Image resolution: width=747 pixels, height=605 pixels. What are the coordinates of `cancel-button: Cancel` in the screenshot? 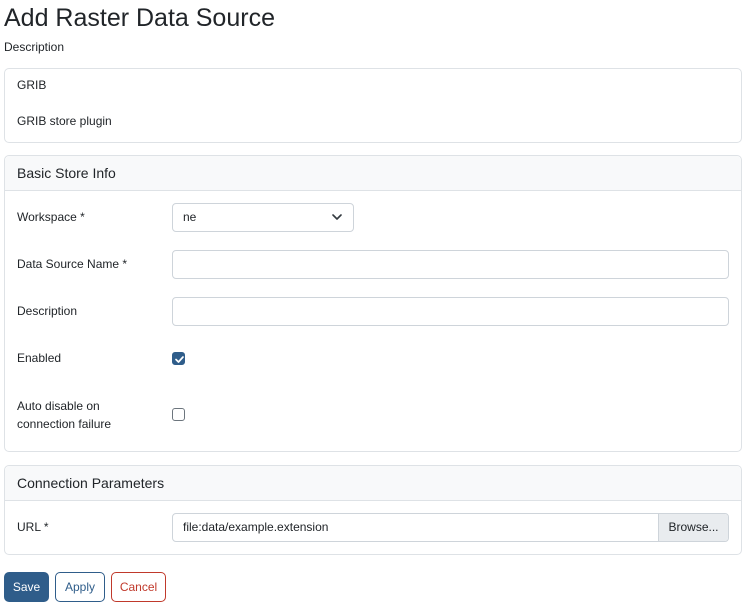 It's located at (138, 587).